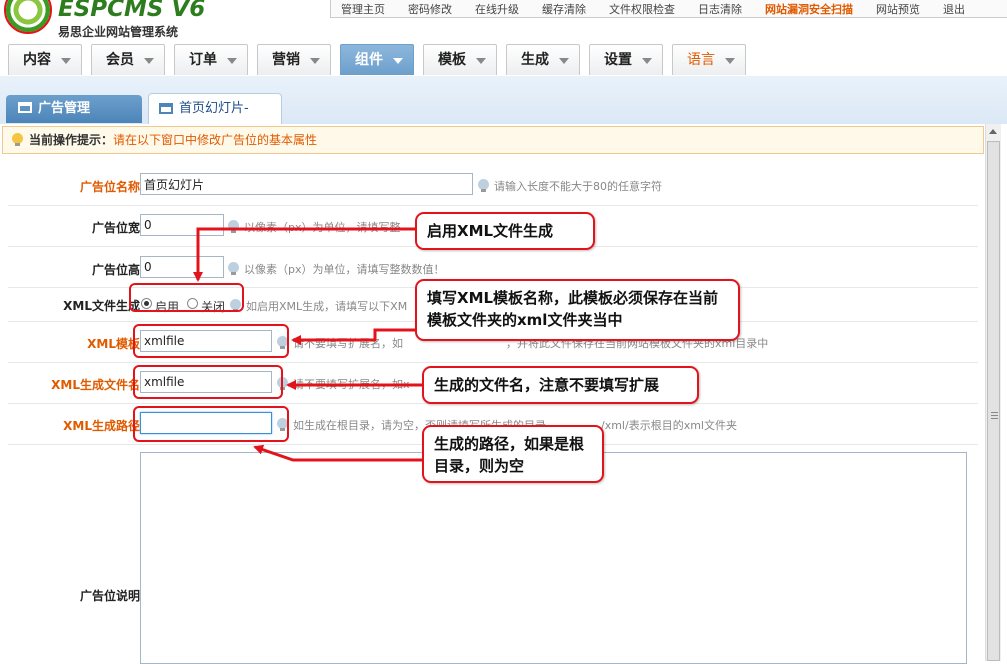  What do you see at coordinates (993, 401) in the screenshot?
I see `scrollbar-thumb` at bounding box center [993, 401].